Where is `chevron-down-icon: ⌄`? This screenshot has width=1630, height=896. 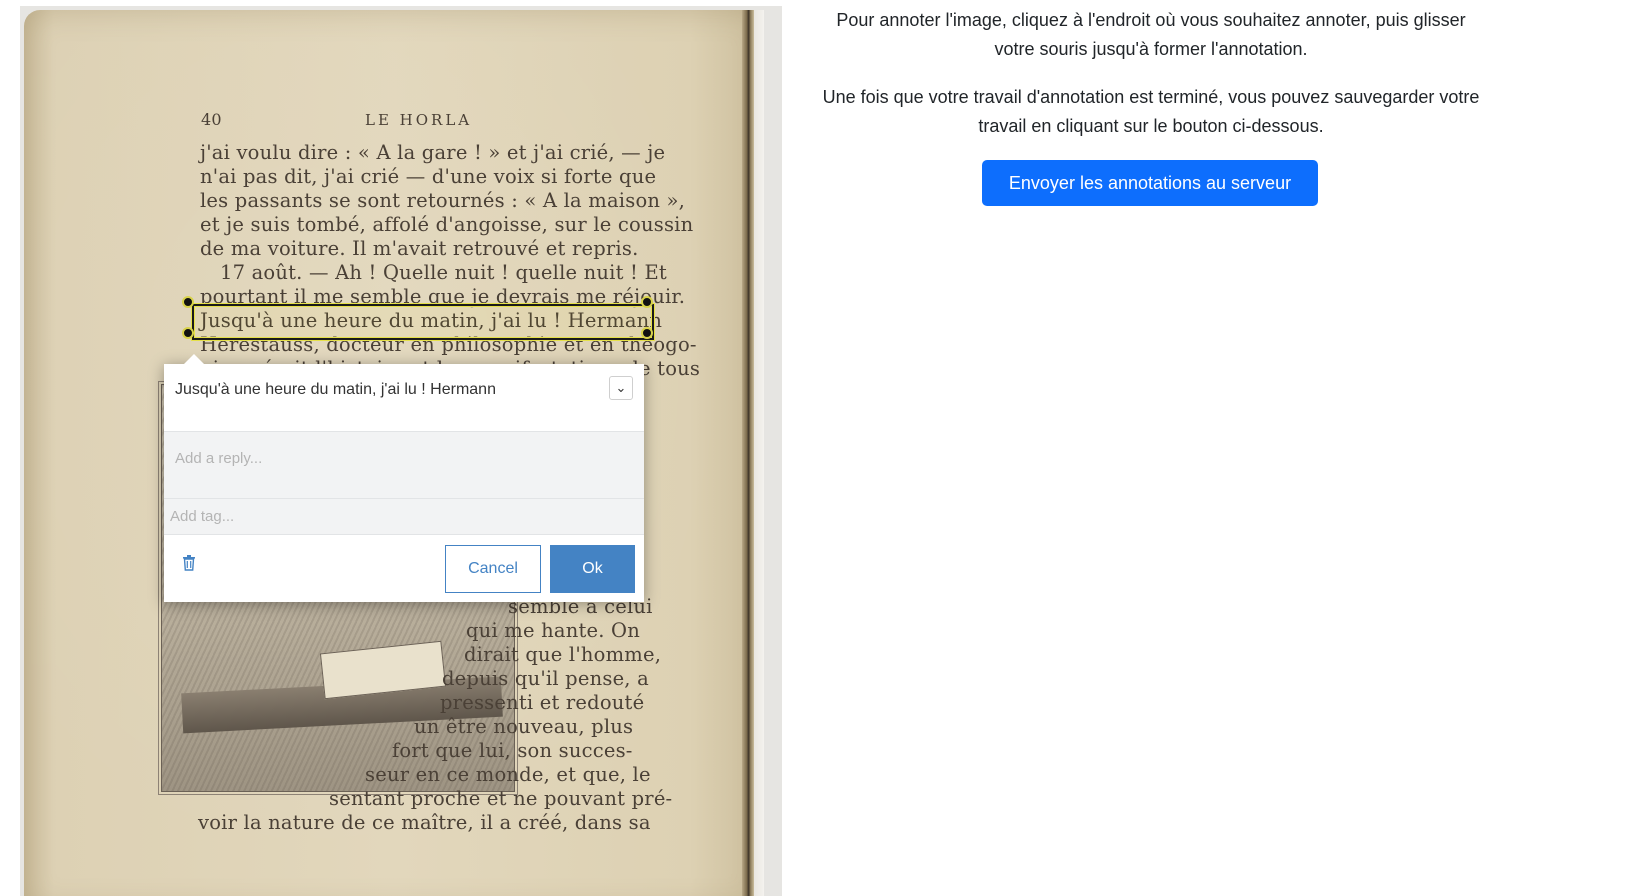 chevron-down-icon: ⌄ is located at coordinates (621, 387).